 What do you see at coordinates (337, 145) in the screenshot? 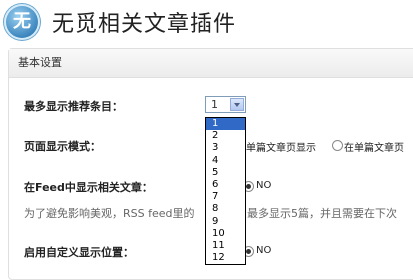
I see `display-mode-option2-radio` at bounding box center [337, 145].